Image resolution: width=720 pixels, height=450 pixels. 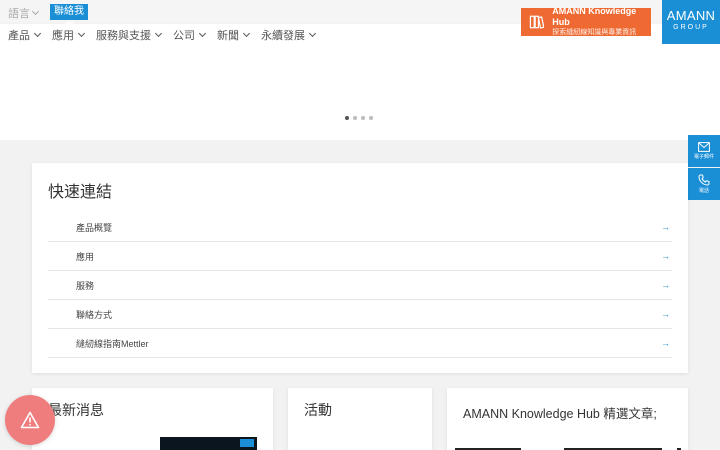 I want to click on phone-icon, so click(x=704, y=180).